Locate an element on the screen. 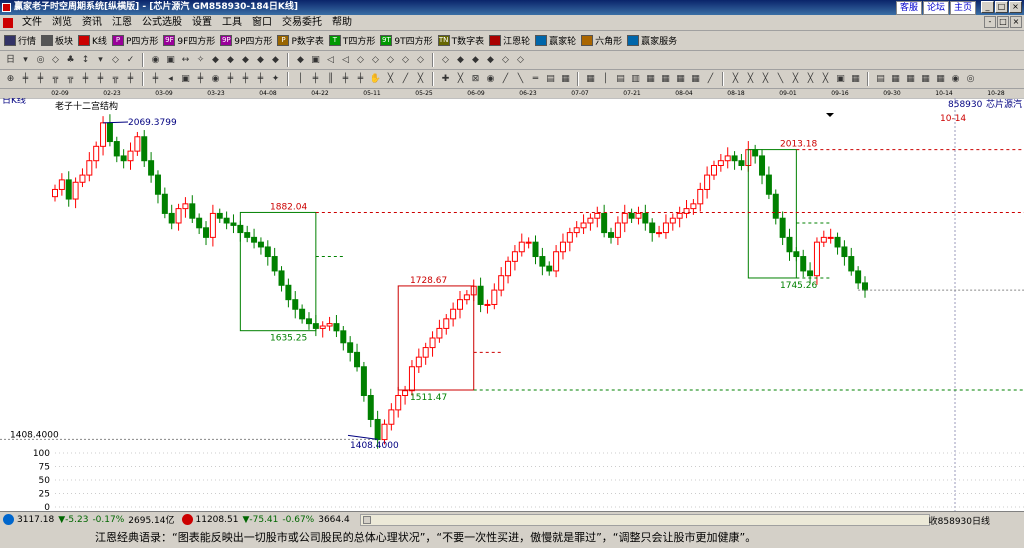 The height and width of the screenshot is (548, 1024). analysis-tool-42-icon: ▦ is located at coordinates (680, 79).